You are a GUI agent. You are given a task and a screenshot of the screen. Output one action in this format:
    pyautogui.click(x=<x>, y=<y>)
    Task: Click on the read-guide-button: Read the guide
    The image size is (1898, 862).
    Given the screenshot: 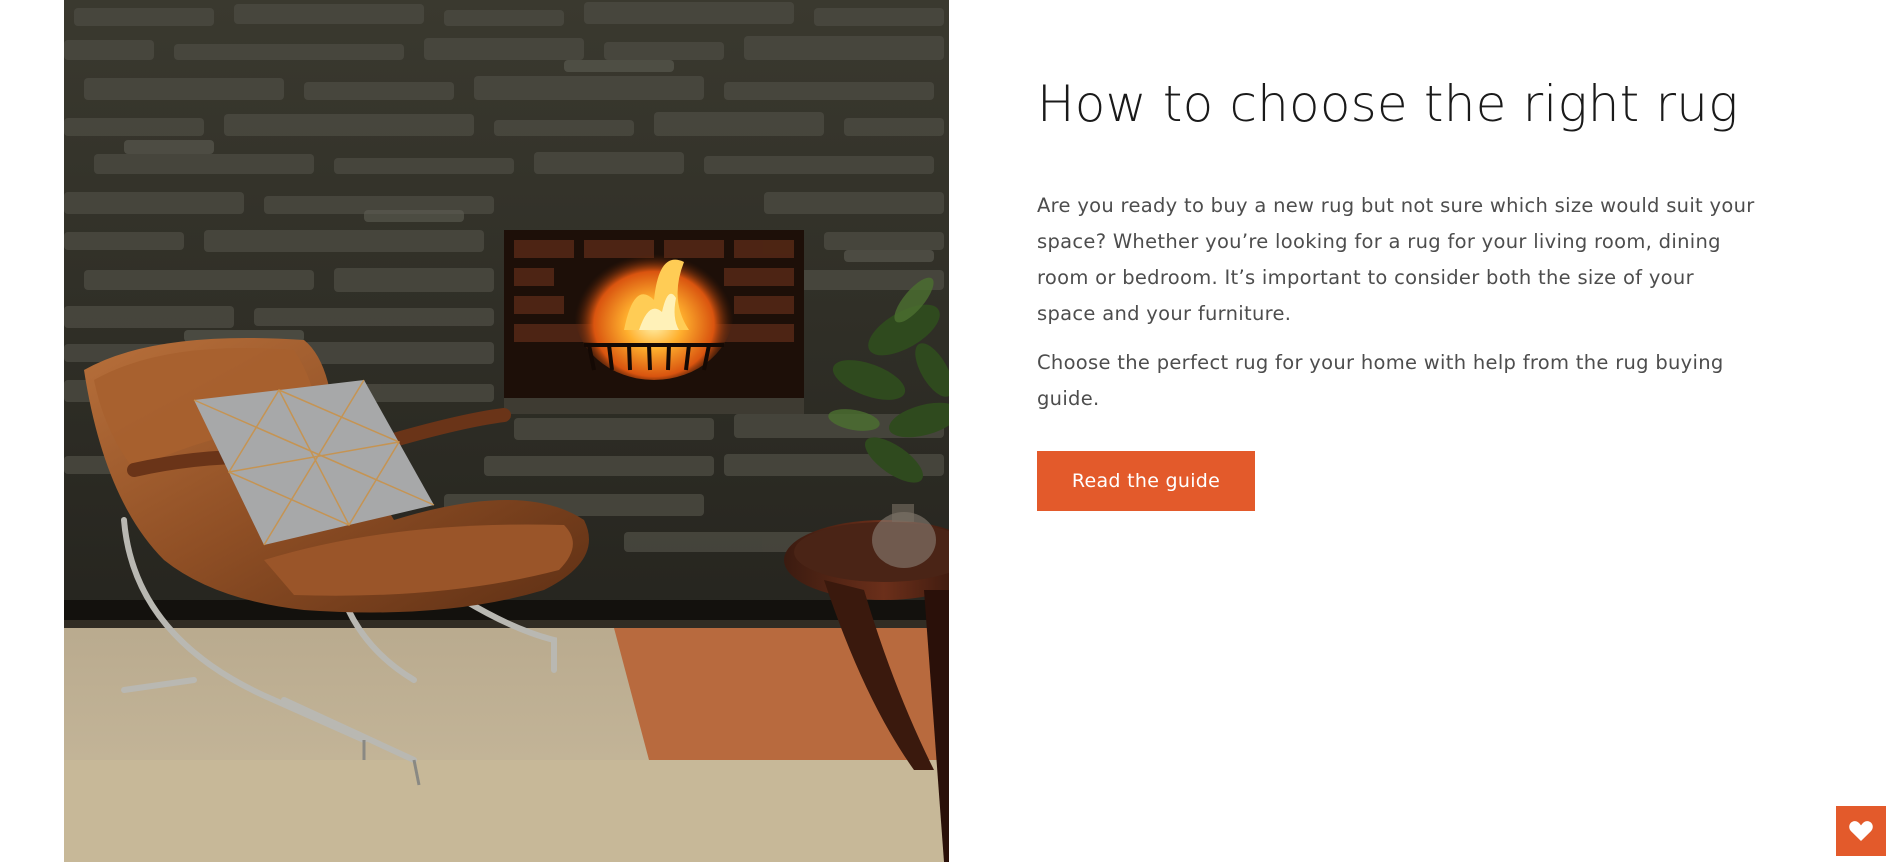 What is the action you would take?
    pyautogui.click(x=1146, y=481)
    